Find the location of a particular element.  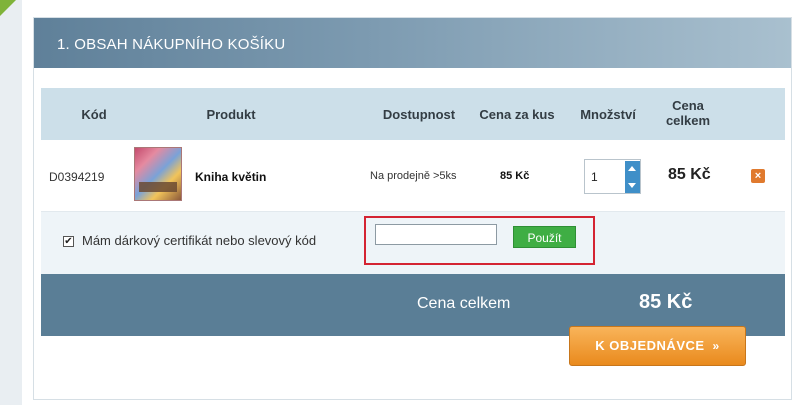

col-total-line2: celkem is located at coordinates (688, 120).